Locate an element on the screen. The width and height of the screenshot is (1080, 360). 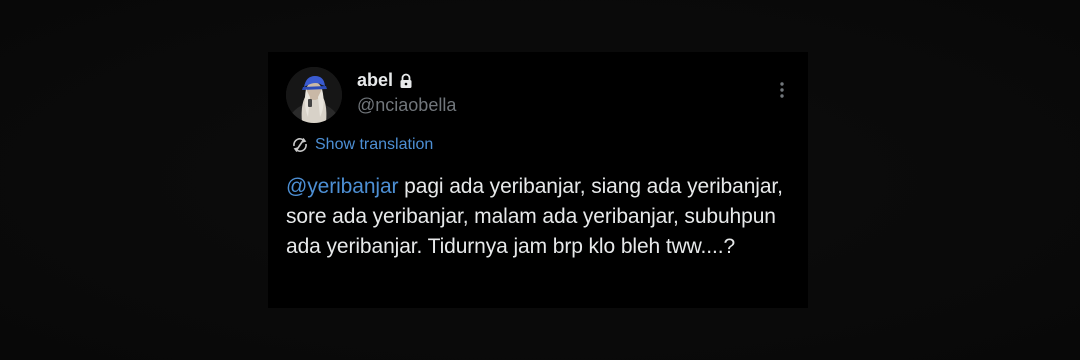
translate-icon is located at coordinates (300, 145).